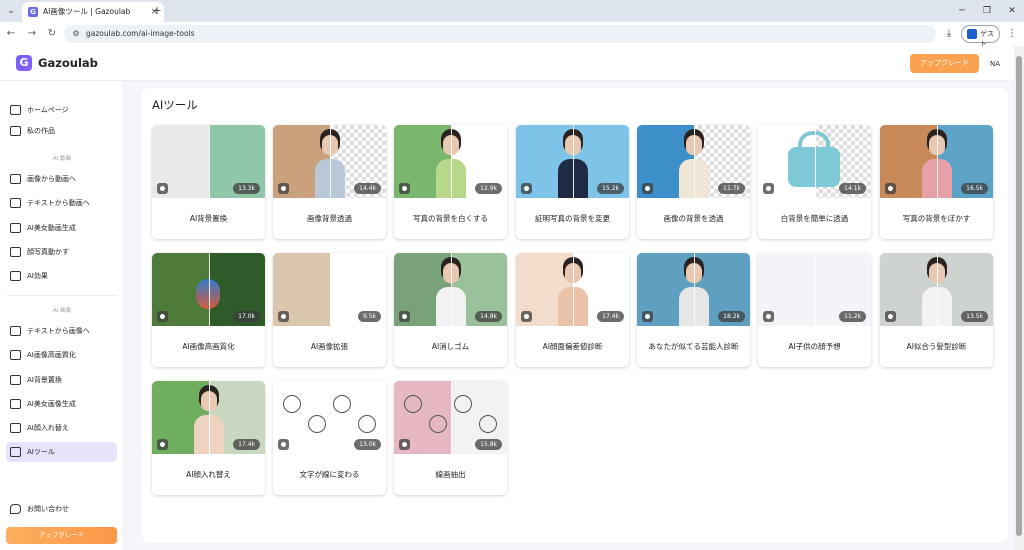  Describe the element at coordinates (572, 346) in the screenshot. I see `tool-card-label: AI顔面偏差値診断` at that location.